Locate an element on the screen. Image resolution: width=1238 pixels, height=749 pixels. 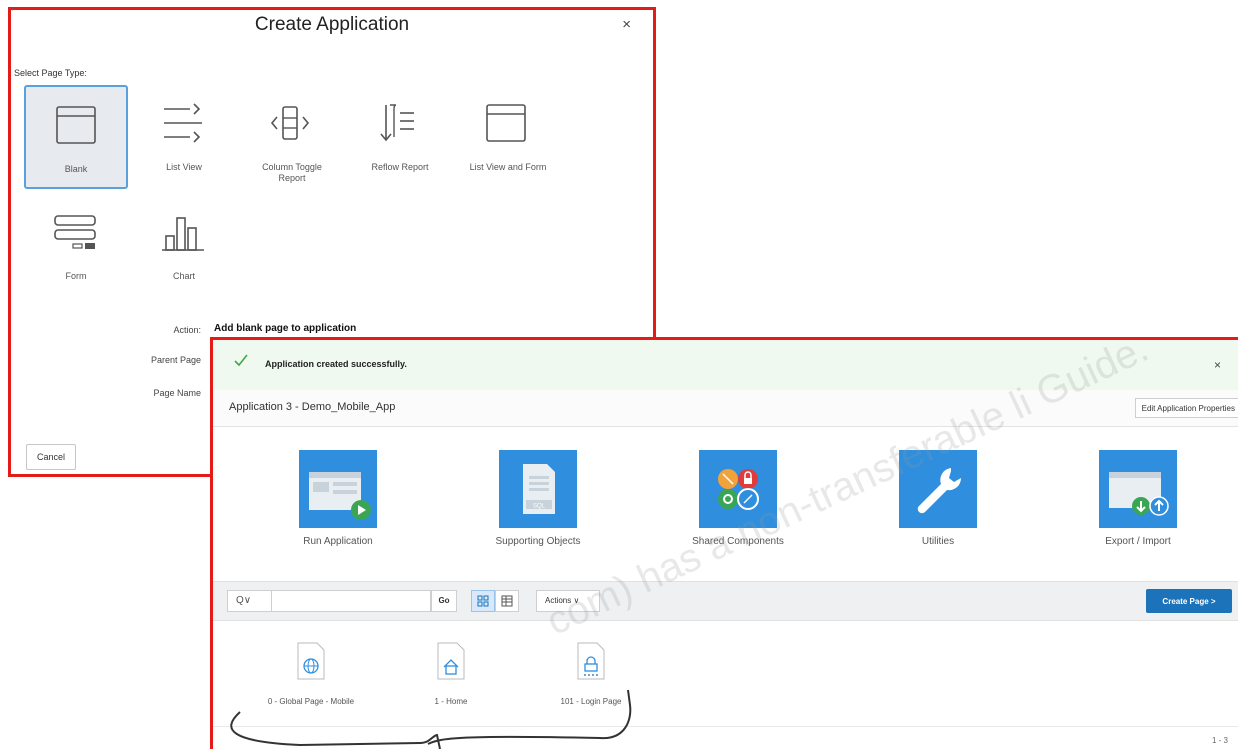
application-title: Application 3 - Demo_Mobile_App is located at coordinates (312, 407).